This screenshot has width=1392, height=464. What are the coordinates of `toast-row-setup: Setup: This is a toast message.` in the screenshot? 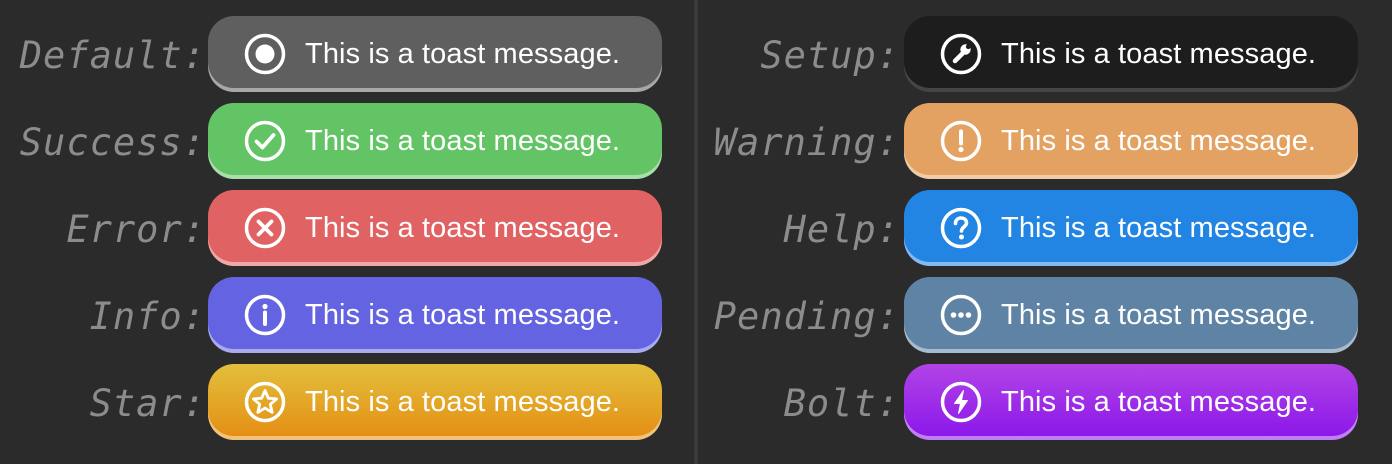 It's located at (1038, 56).